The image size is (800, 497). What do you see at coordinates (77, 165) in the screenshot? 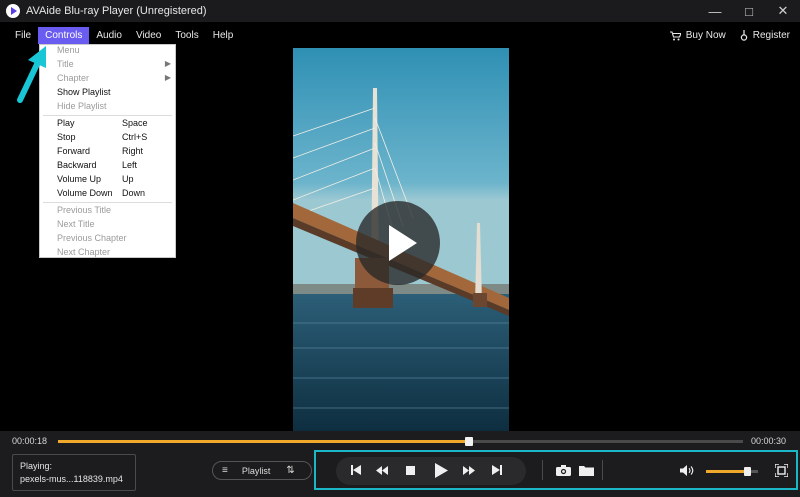
I see `menu-item-backward: Backward` at bounding box center [77, 165].